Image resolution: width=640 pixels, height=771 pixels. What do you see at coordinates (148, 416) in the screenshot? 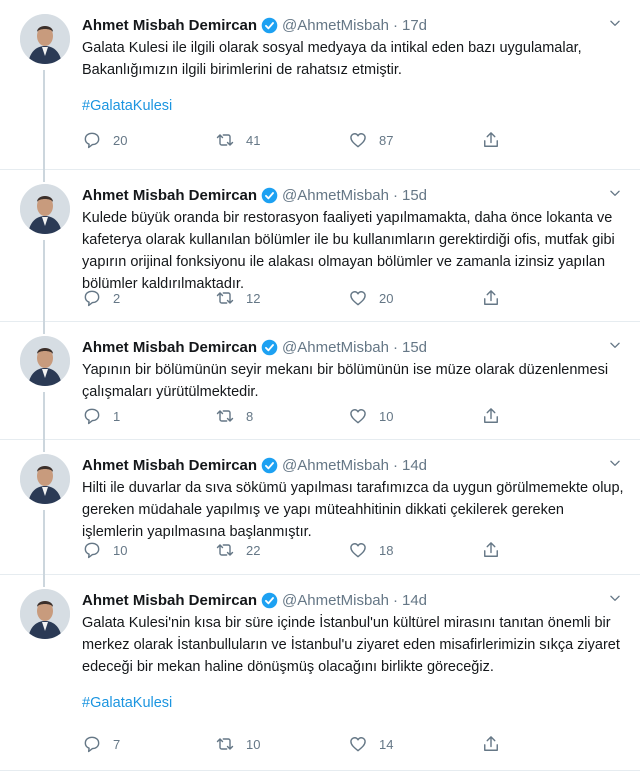
I see `reply-button: 1` at bounding box center [148, 416].